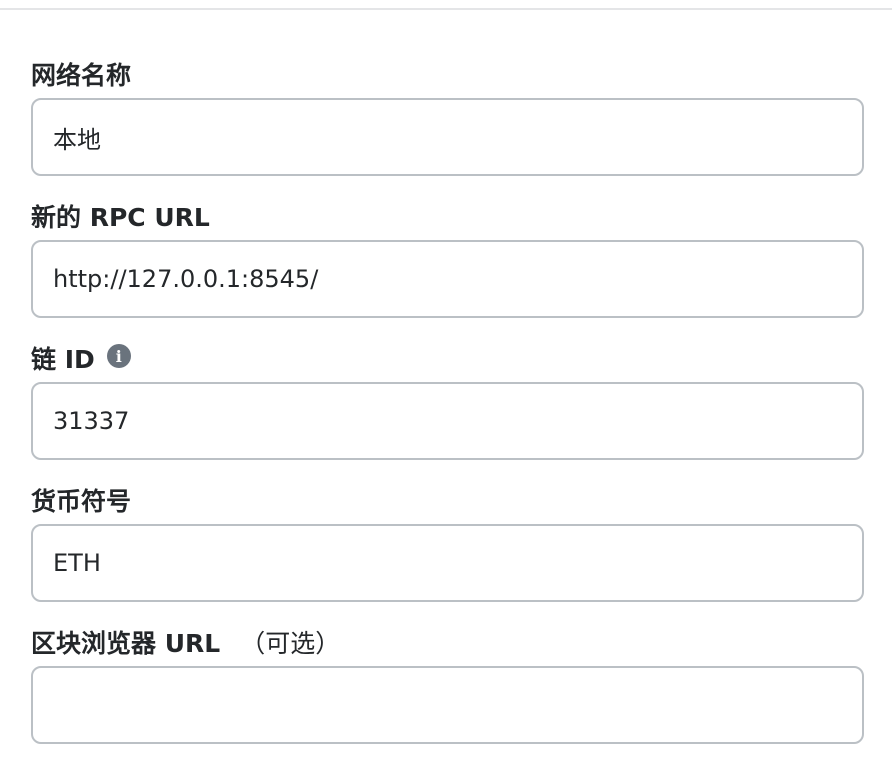 Image resolution: width=892 pixels, height=774 pixels. I want to click on chain-id-label-row: 链 ID i, so click(447, 358).